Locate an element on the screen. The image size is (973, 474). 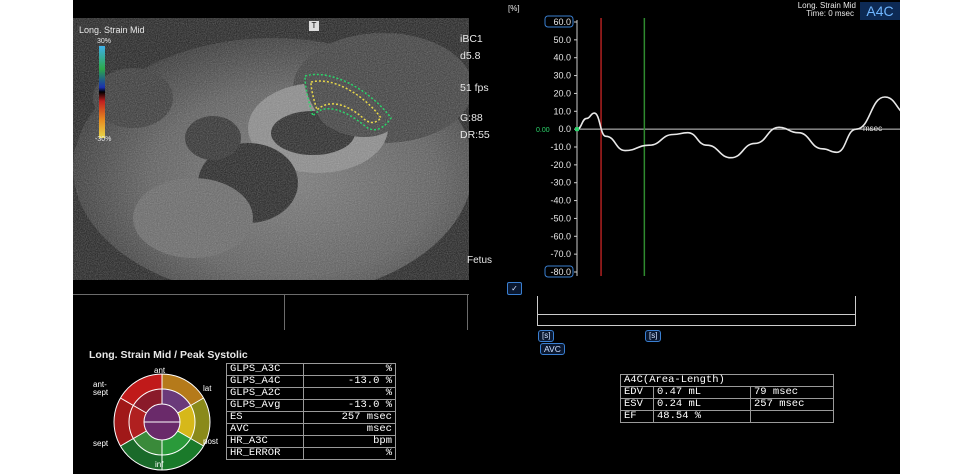
marker-value: 0.00 is located at coordinates (543, 130).